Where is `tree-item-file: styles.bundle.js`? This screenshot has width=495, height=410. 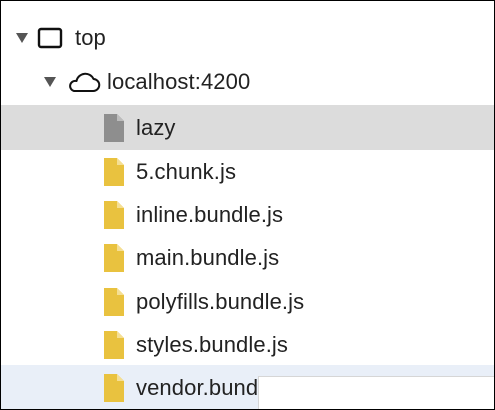
tree-item-file: styles.bundle.js is located at coordinates (247, 344).